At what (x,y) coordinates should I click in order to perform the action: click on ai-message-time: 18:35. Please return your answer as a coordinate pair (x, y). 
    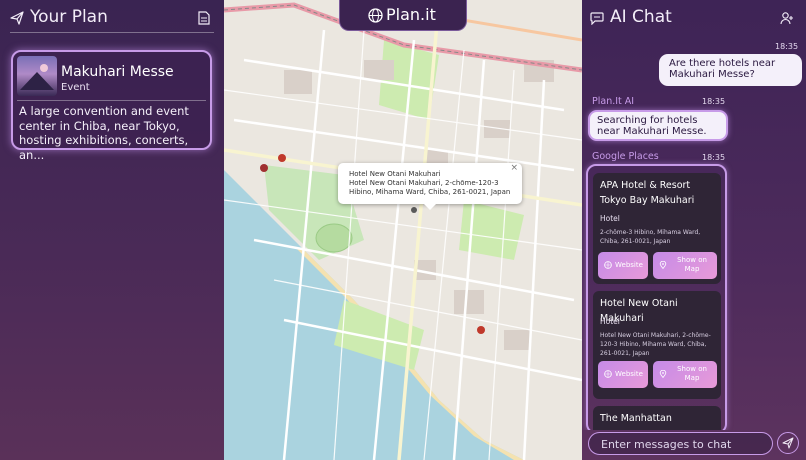
    Looking at the image, I should click on (714, 101).